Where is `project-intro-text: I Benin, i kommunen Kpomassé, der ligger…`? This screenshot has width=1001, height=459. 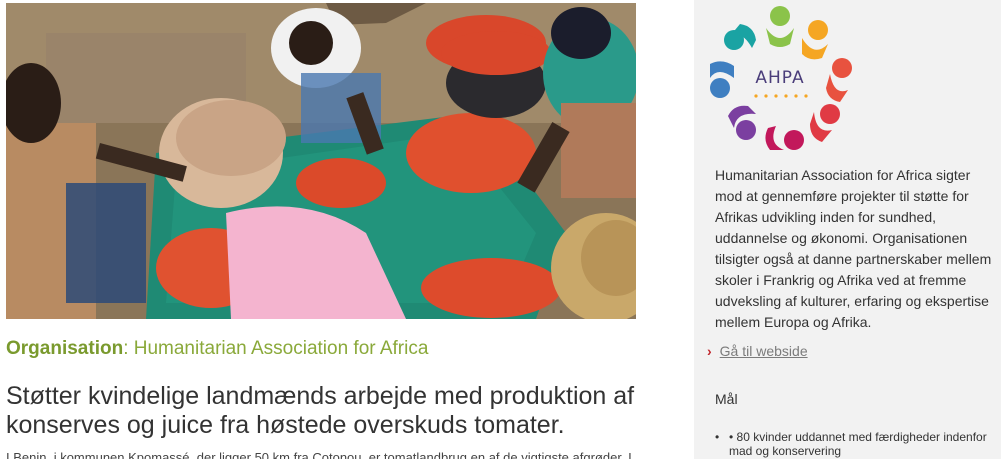 project-intro-text: I Benin, i kommunen Kpomassé, der ligger… is located at coordinates (319, 454).